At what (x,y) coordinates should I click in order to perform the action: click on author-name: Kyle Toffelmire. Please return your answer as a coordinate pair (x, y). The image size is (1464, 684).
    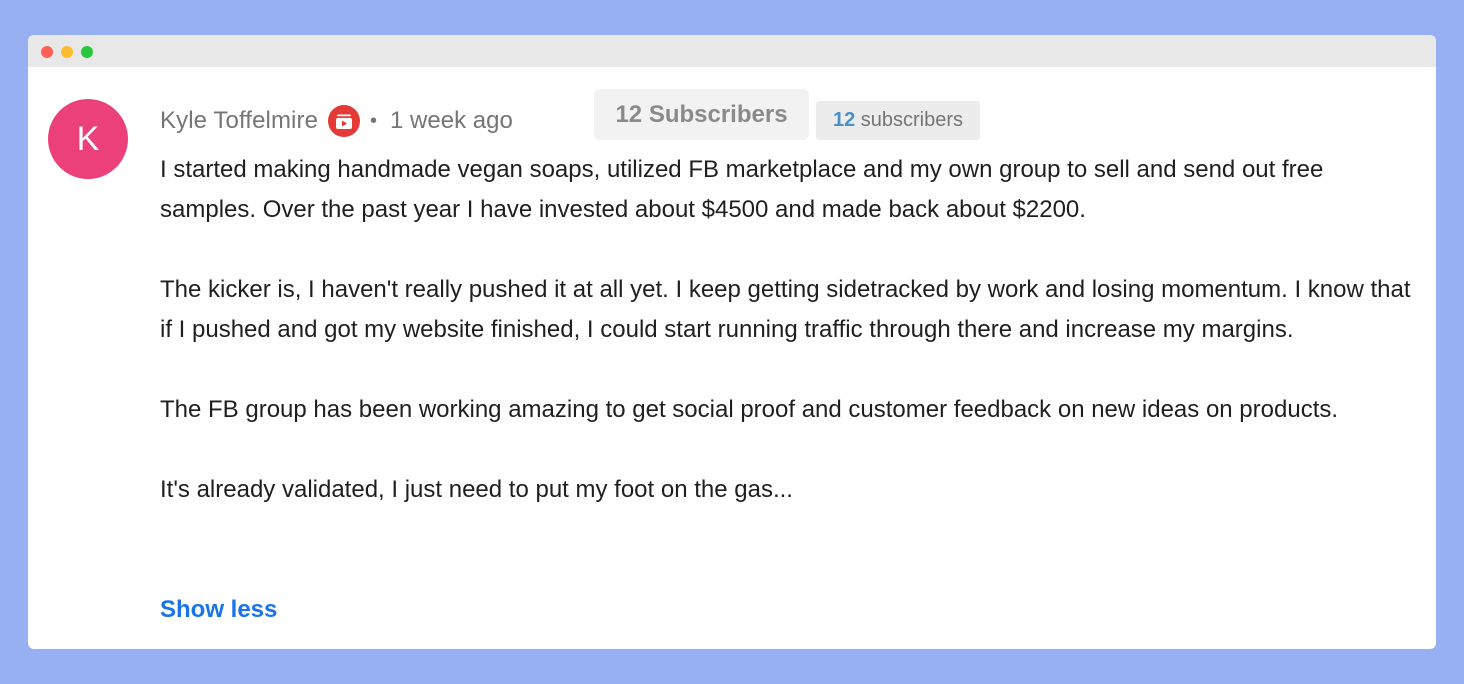
    Looking at the image, I should click on (239, 121).